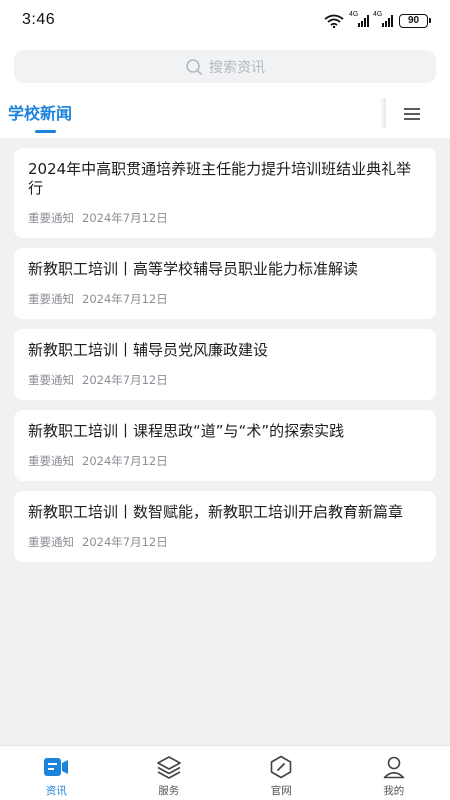  Describe the element at coordinates (45, 131) in the screenshot. I see `tab-indicator` at that location.